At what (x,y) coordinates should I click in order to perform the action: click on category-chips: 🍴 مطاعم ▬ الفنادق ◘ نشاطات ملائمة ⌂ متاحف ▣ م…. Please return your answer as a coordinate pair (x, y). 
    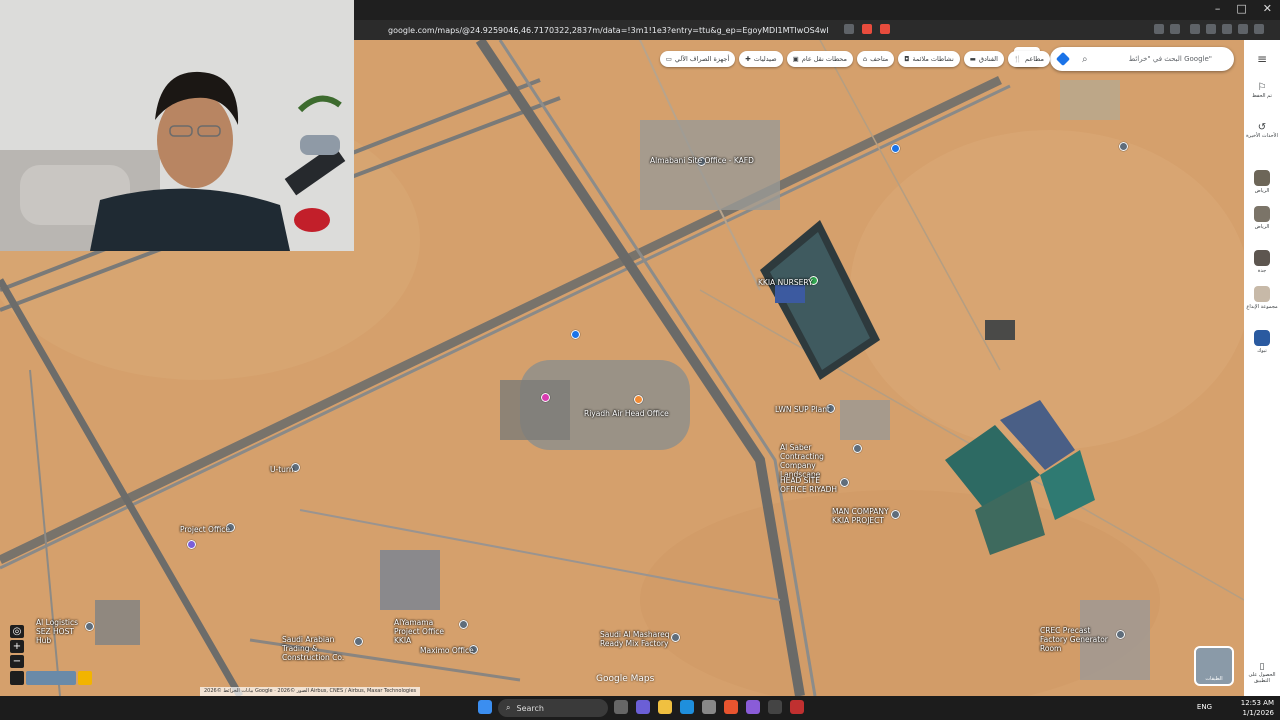
    Looking at the image, I should click on (854, 59).